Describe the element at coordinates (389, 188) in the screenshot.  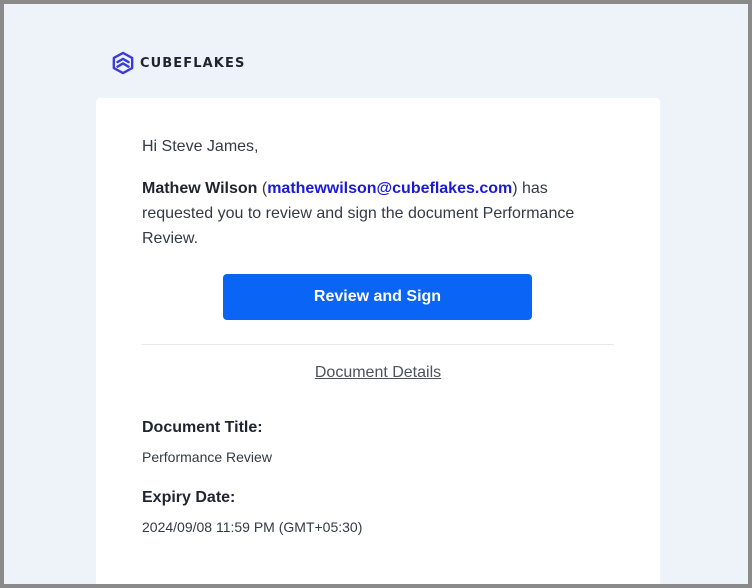
I see `sender-email-link: mathewwilson@cubeflakes.com` at that location.